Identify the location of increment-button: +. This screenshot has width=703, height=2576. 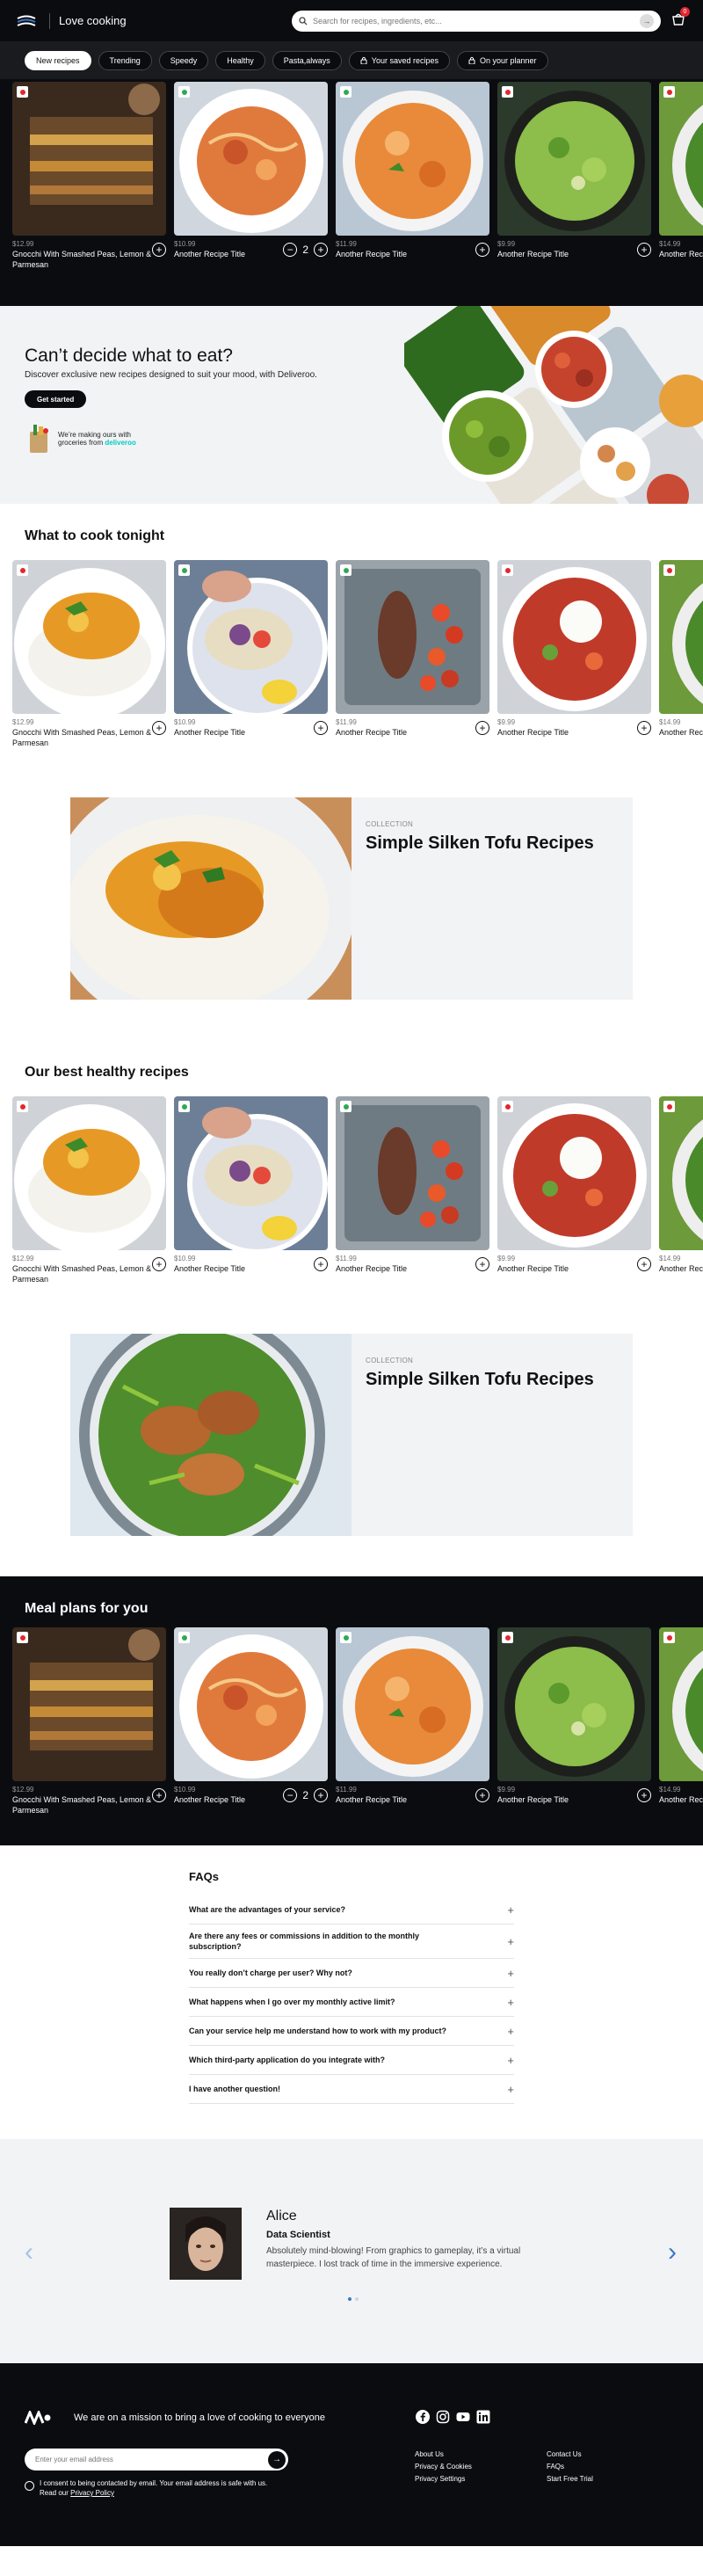
(321, 1795).